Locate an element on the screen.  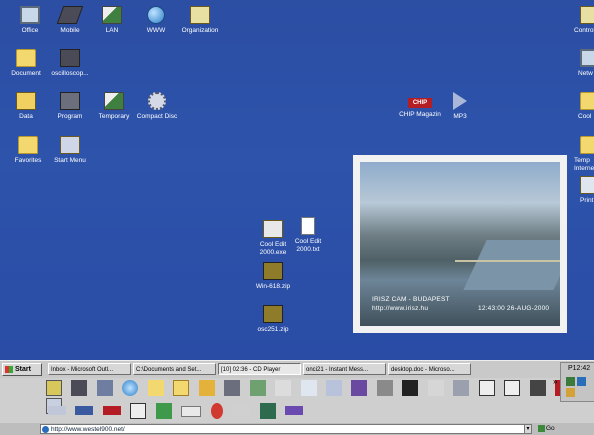
explorer-icon is located at coordinates (104, 388).